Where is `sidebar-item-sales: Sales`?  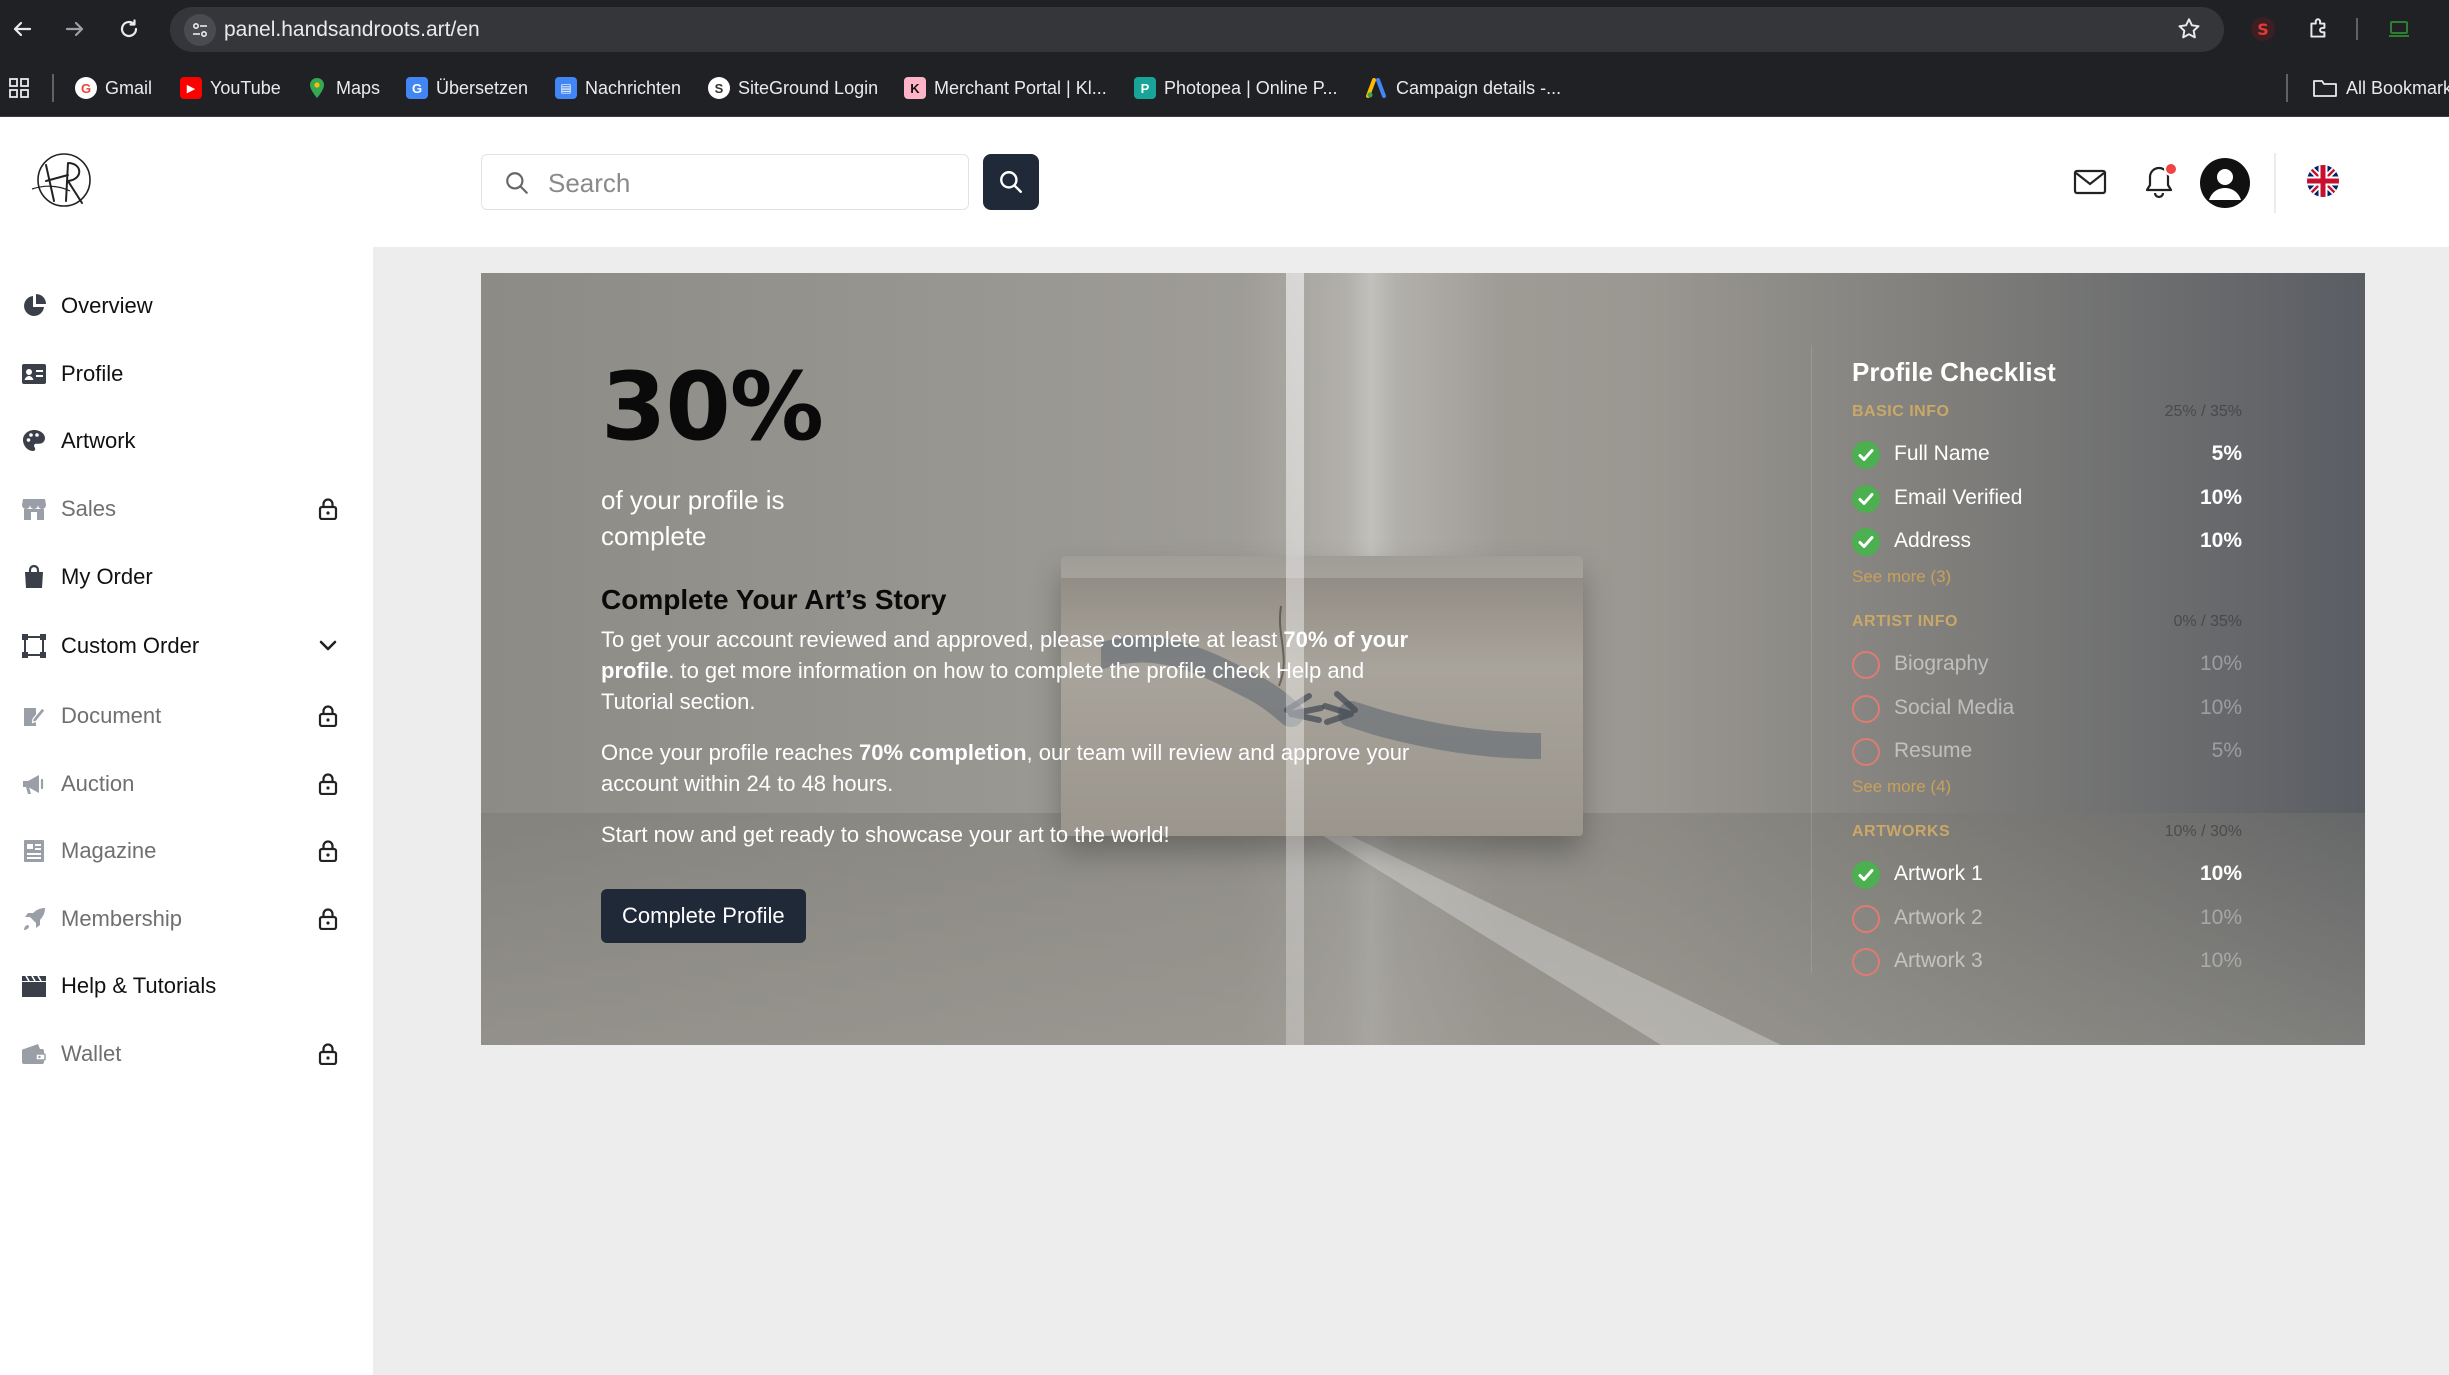 sidebar-item-sales: Sales is located at coordinates (186, 509).